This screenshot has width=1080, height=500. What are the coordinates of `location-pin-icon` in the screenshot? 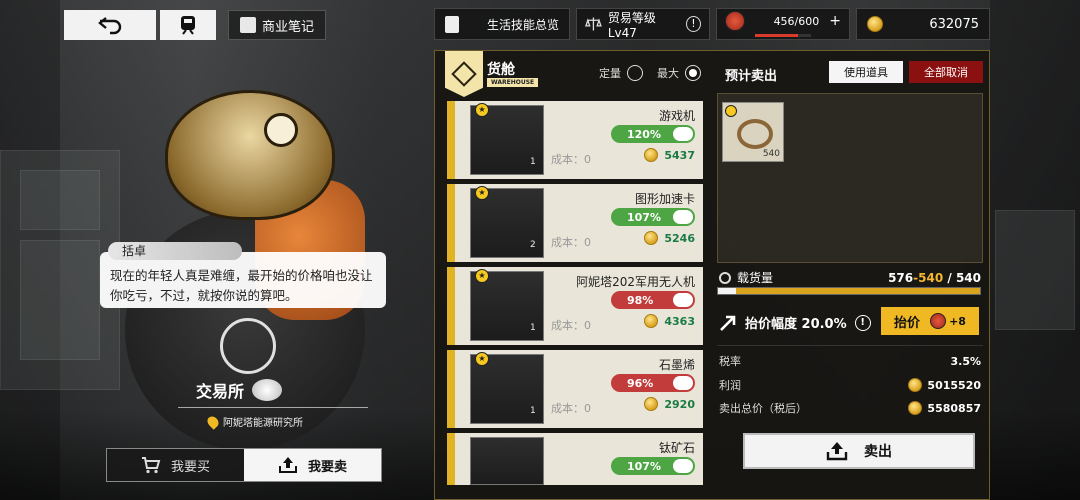 It's located at (213, 421).